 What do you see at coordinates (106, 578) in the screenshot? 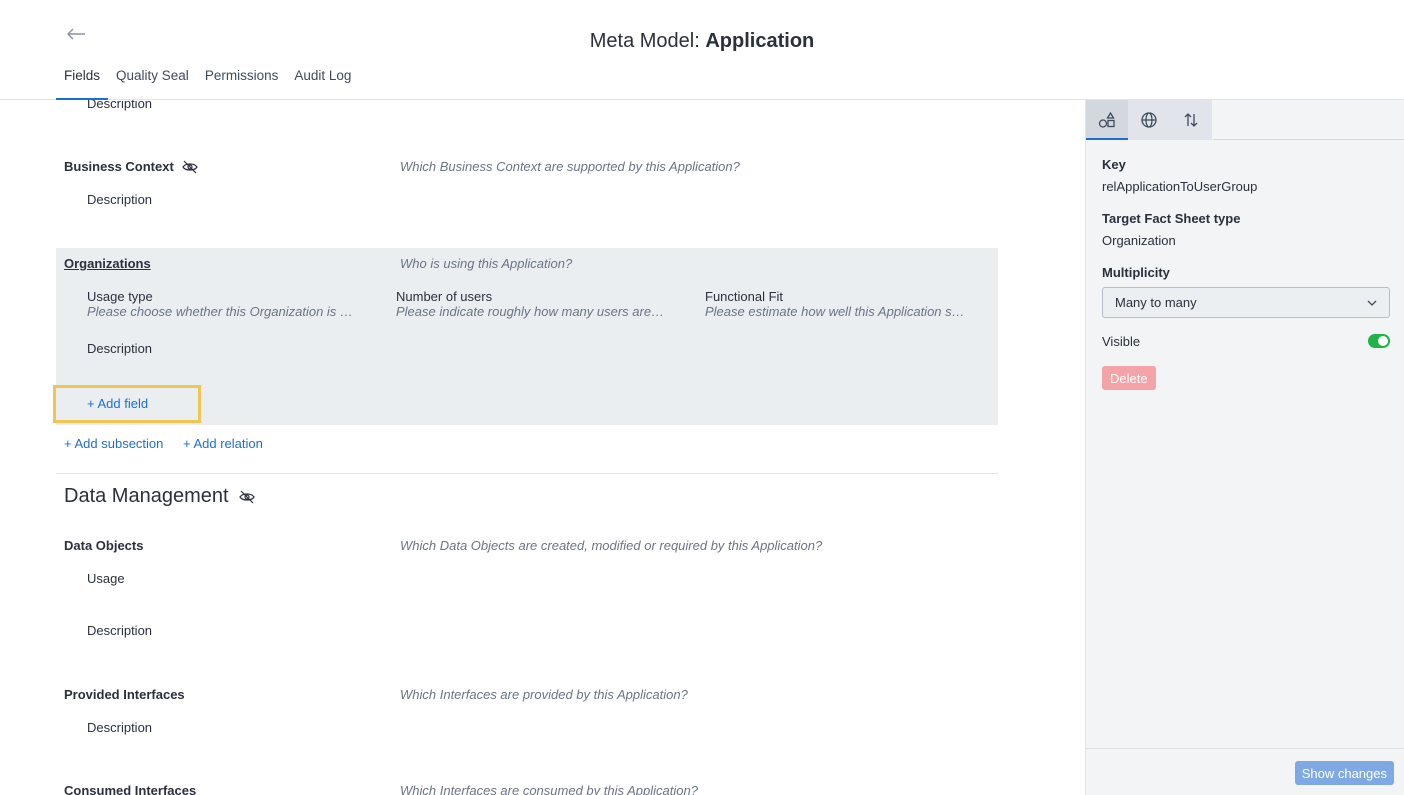
I see `subfield-usage: Usage` at bounding box center [106, 578].